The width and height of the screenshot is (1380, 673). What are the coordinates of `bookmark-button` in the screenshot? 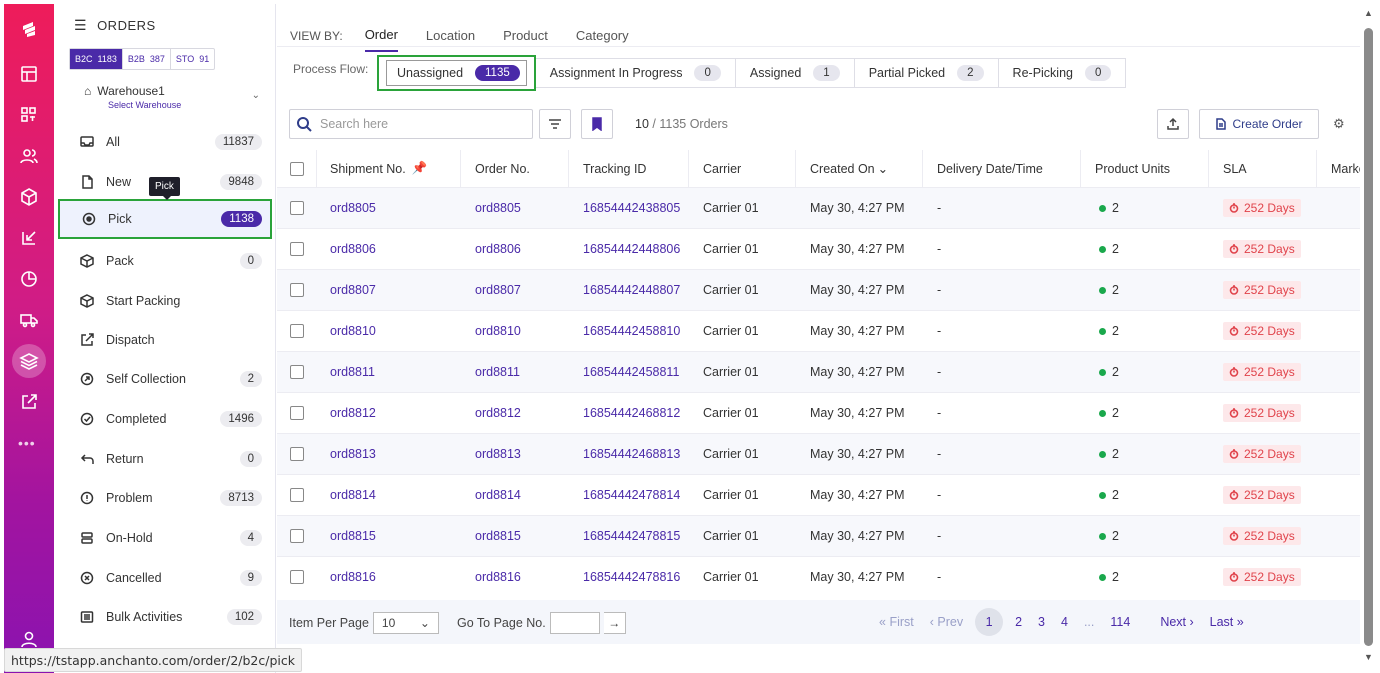 It's located at (597, 124).